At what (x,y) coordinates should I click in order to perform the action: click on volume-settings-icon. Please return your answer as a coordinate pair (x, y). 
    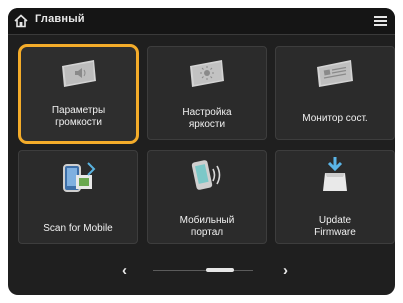
    Looking at the image, I should click on (78, 73).